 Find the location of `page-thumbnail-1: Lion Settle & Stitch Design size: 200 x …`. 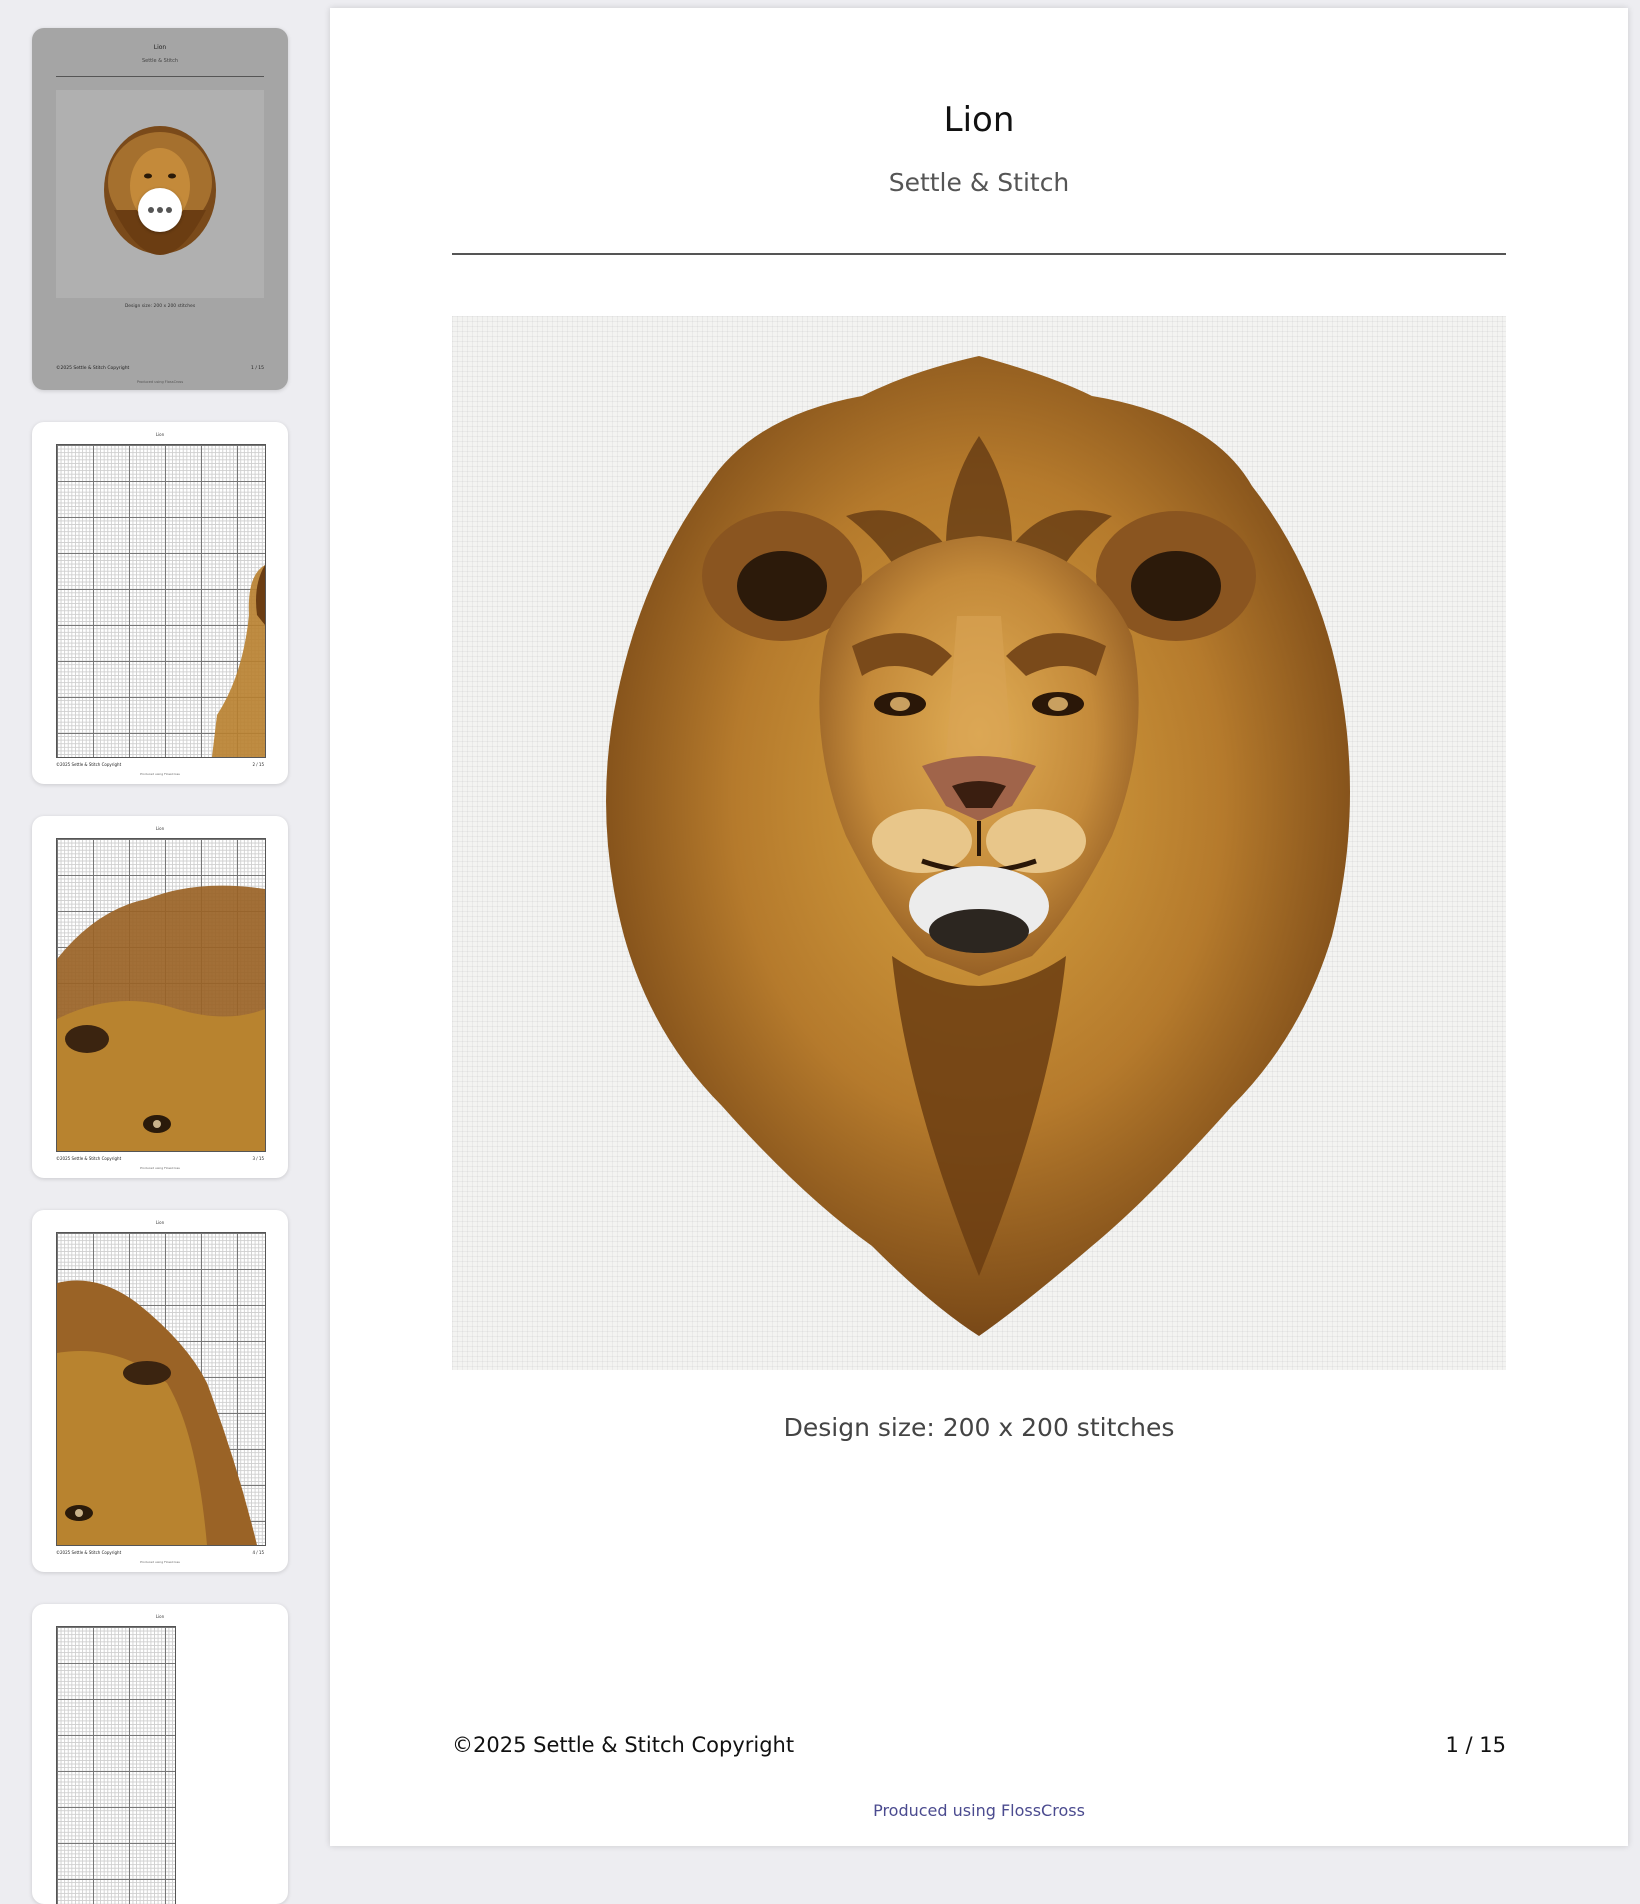

page-thumbnail-1: Lion Settle & Stitch Design size: 200 x … is located at coordinates (160, 209).